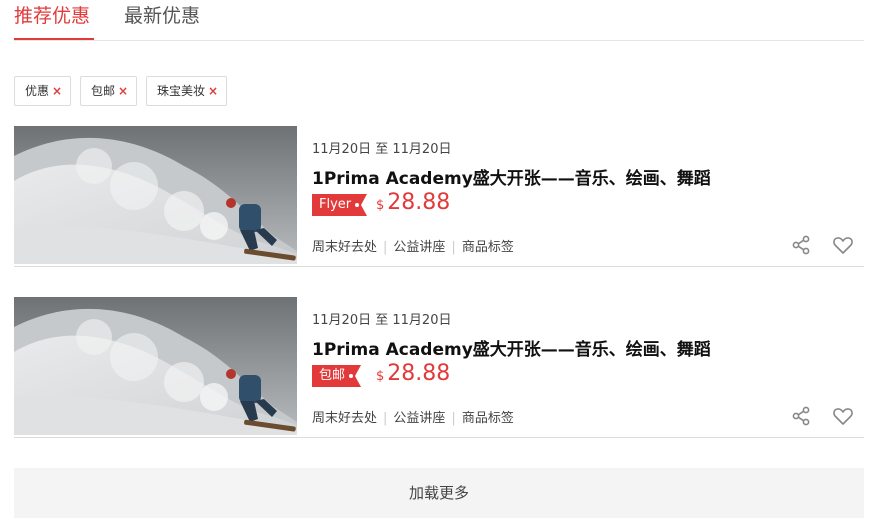 This screenshot has height=527, width=880. Describe the element at coordinates (340, 205) in the screenshot. I see `deal-badge: Flyer` at that location.